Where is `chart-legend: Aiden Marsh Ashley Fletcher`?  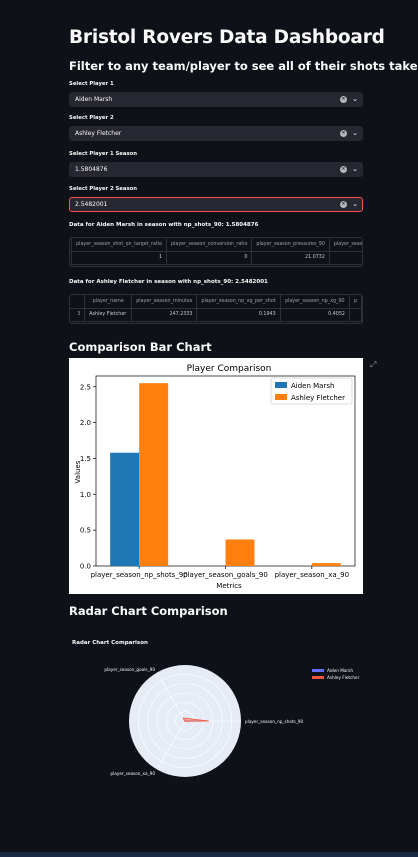
chart-legend: Aiden Marsh Ashley Fletcher is located at coordinates (311, 391).